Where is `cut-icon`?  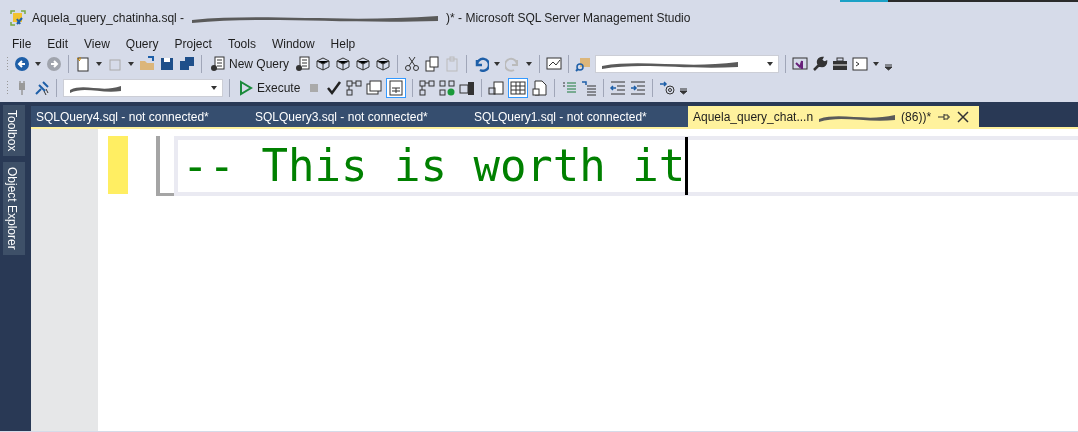 cut-icon is located at coordinates (412, 64).